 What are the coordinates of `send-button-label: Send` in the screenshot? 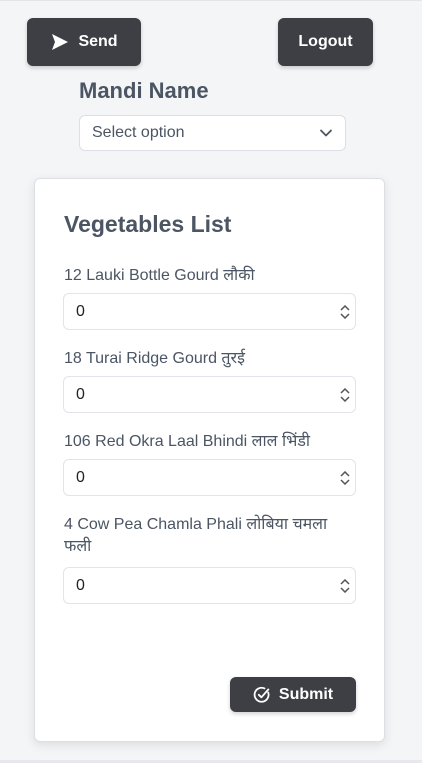 It's located at (98, 41).